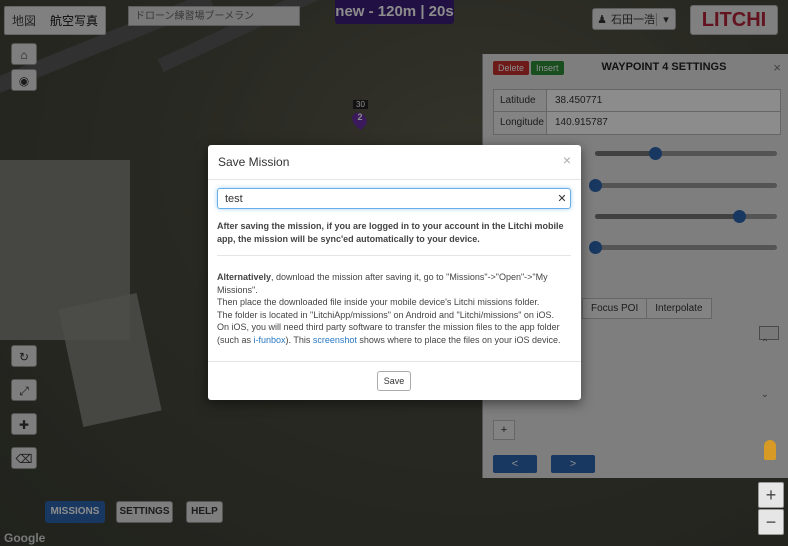  I want to click on info-alt-bold: Alternatively, so click(244, 277).